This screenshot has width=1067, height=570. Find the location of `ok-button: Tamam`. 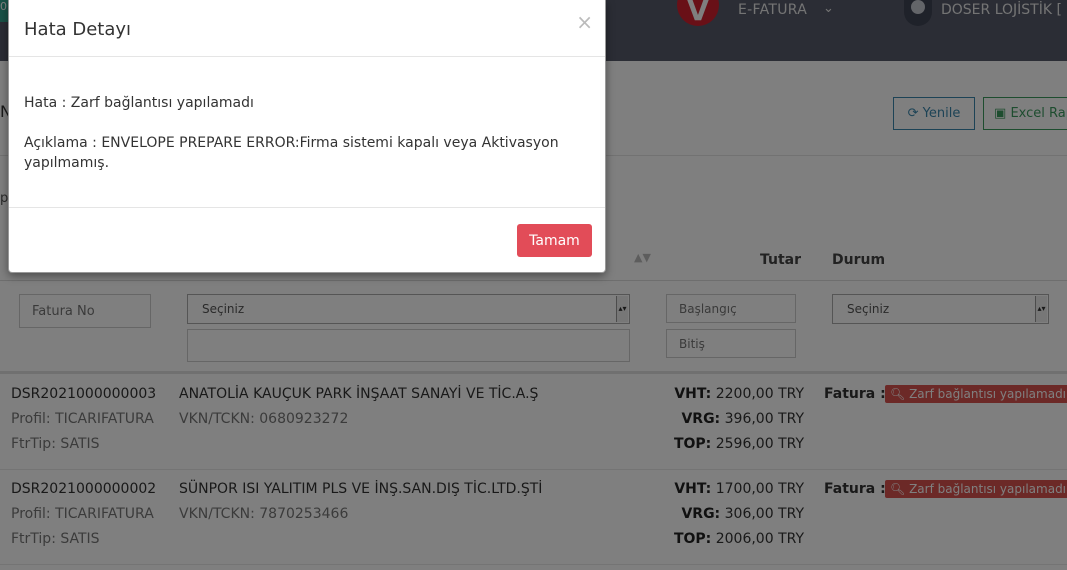

ok-button: Tamam is located at coordinates (554, 240).